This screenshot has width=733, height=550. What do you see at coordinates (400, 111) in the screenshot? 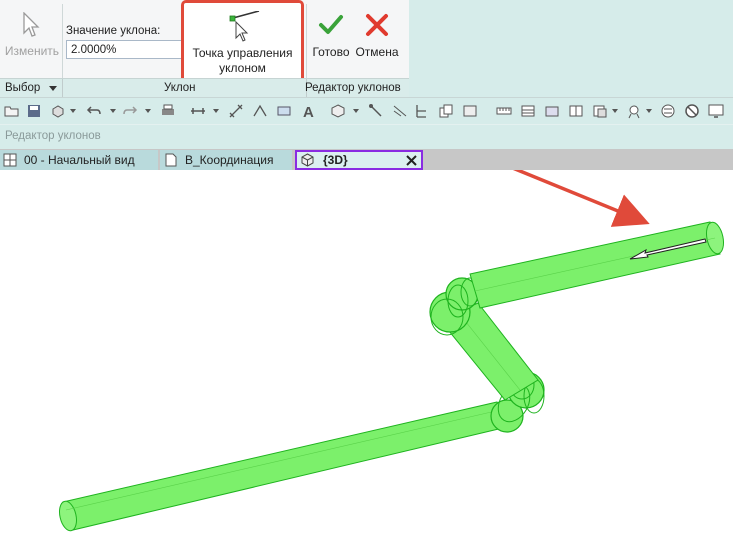
I see `thin-lines-icon` at bounding box center [400, 111].